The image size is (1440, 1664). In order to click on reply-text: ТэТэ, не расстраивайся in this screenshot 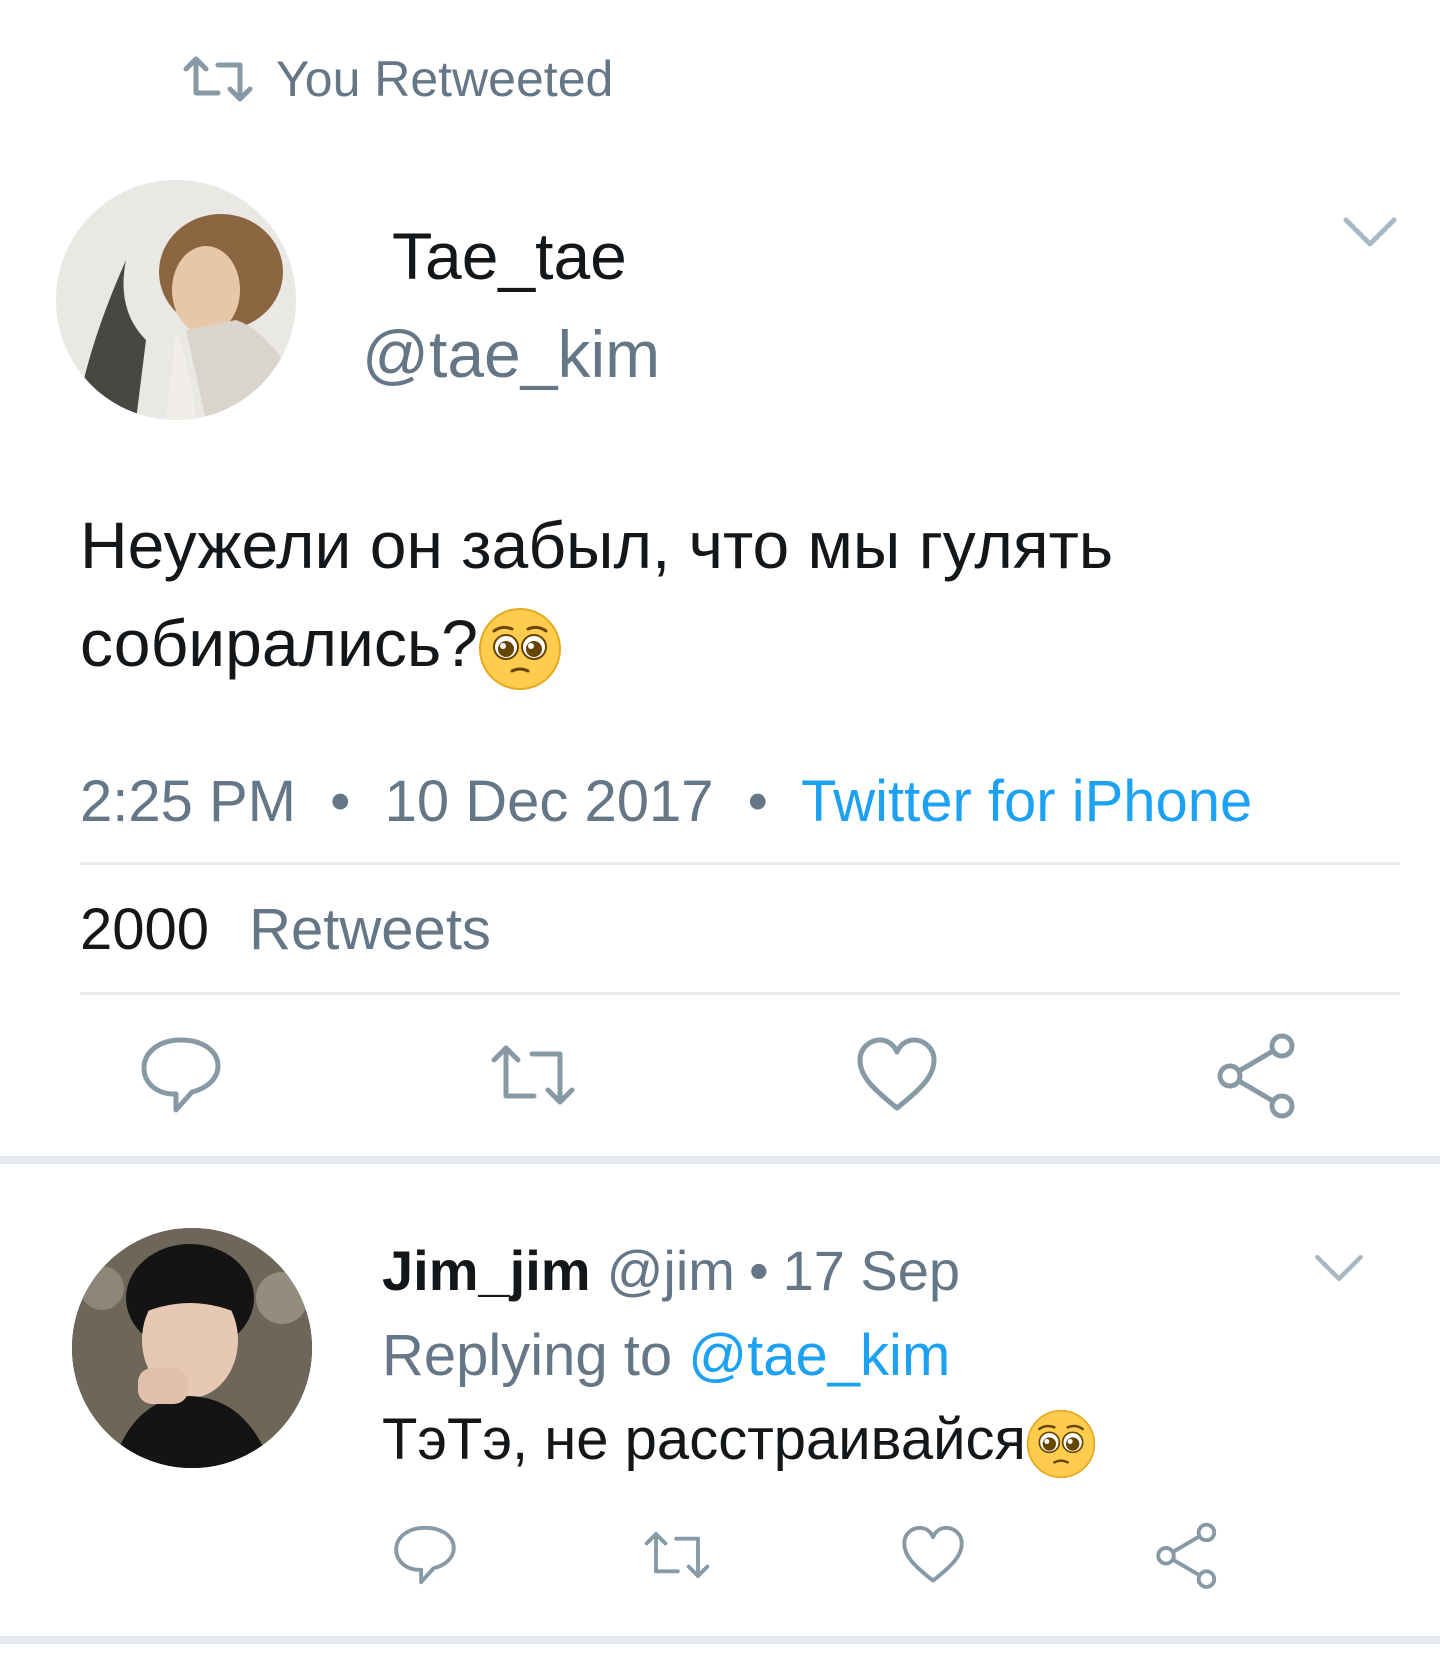, I will do `click(739, 1442)`.